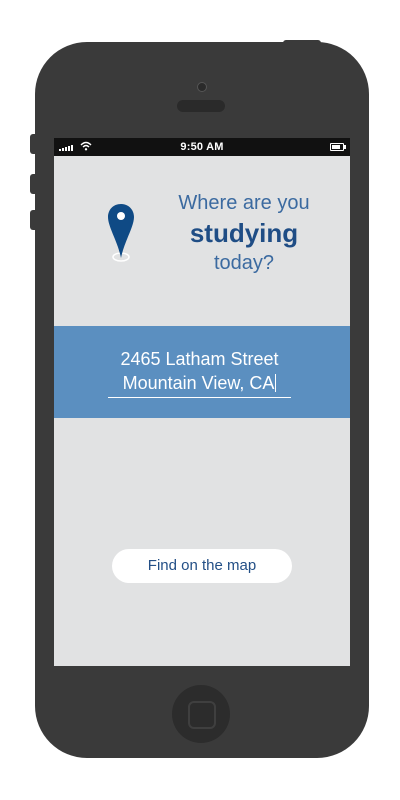 The height and width of the screenshot is (800, 400). I want to click on home-button, so click(201, 714).